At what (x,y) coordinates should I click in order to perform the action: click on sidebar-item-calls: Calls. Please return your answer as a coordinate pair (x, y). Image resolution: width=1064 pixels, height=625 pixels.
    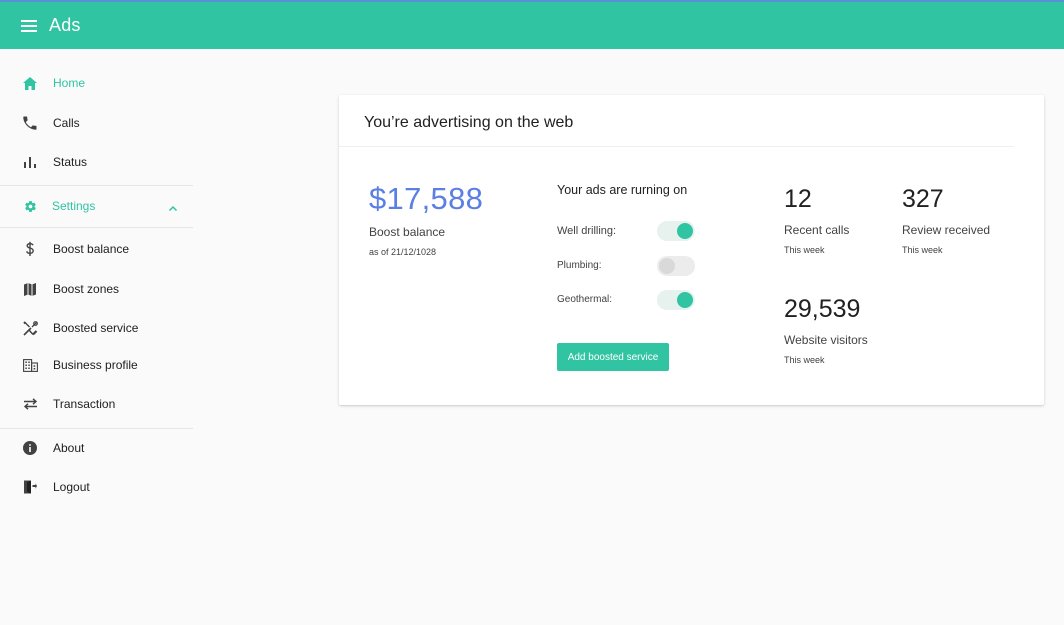
    Looking at the image, I should click on (96, 123).